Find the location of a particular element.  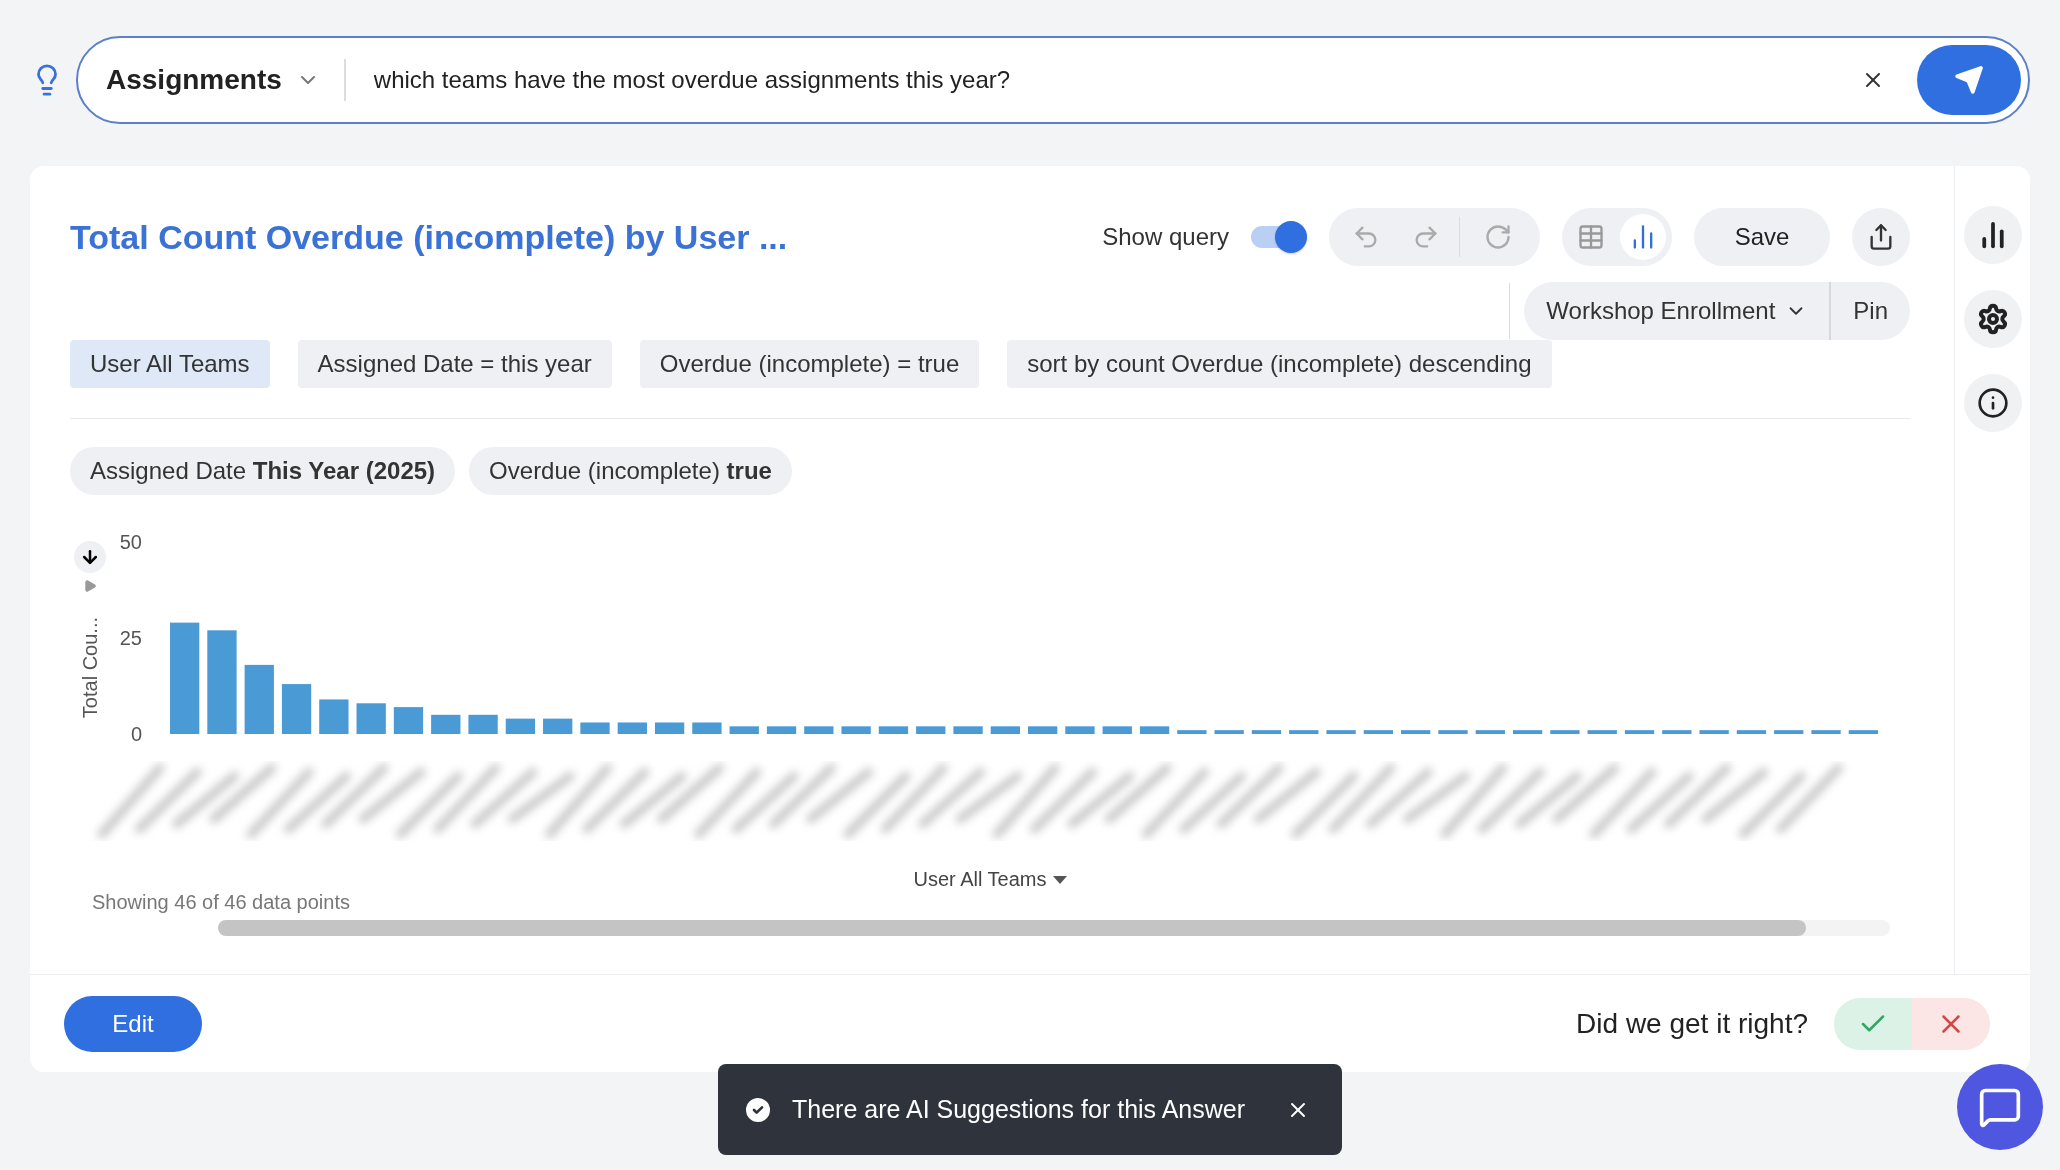

query-token: Overdue (incomplete) = true is located at coordinates (809, 364).